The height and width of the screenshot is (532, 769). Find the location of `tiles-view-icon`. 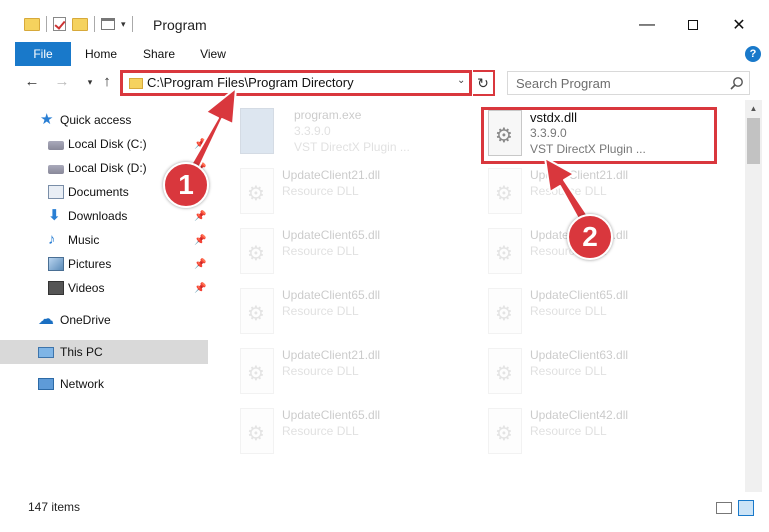

tiles-view-icon is located at coordinates (746, 508).